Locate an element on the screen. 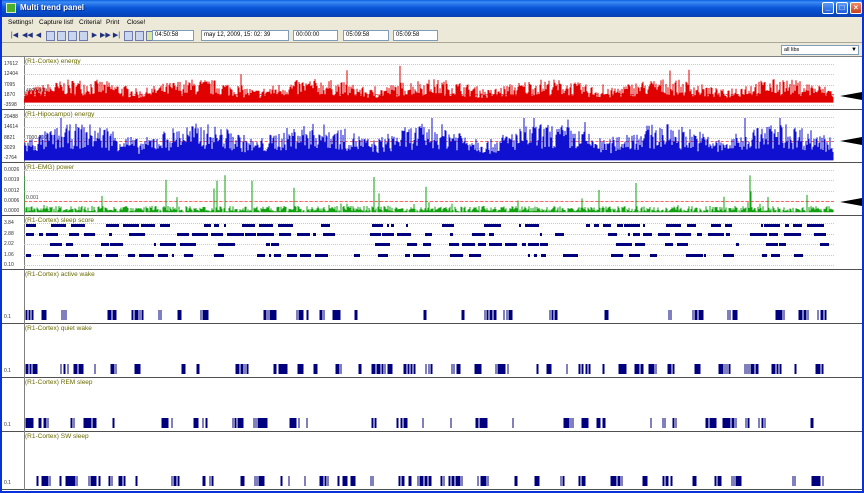 The height and width of the screenshot is (493, 864). step-back-icon: ◀ is located at coordinates (38, 36).